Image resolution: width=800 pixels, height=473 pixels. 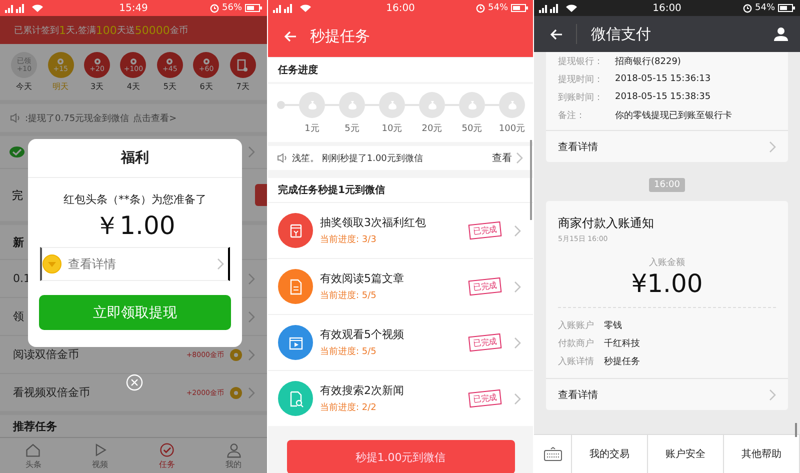 I want to click on milestone-label: 50元, so click(x=472, y=129).